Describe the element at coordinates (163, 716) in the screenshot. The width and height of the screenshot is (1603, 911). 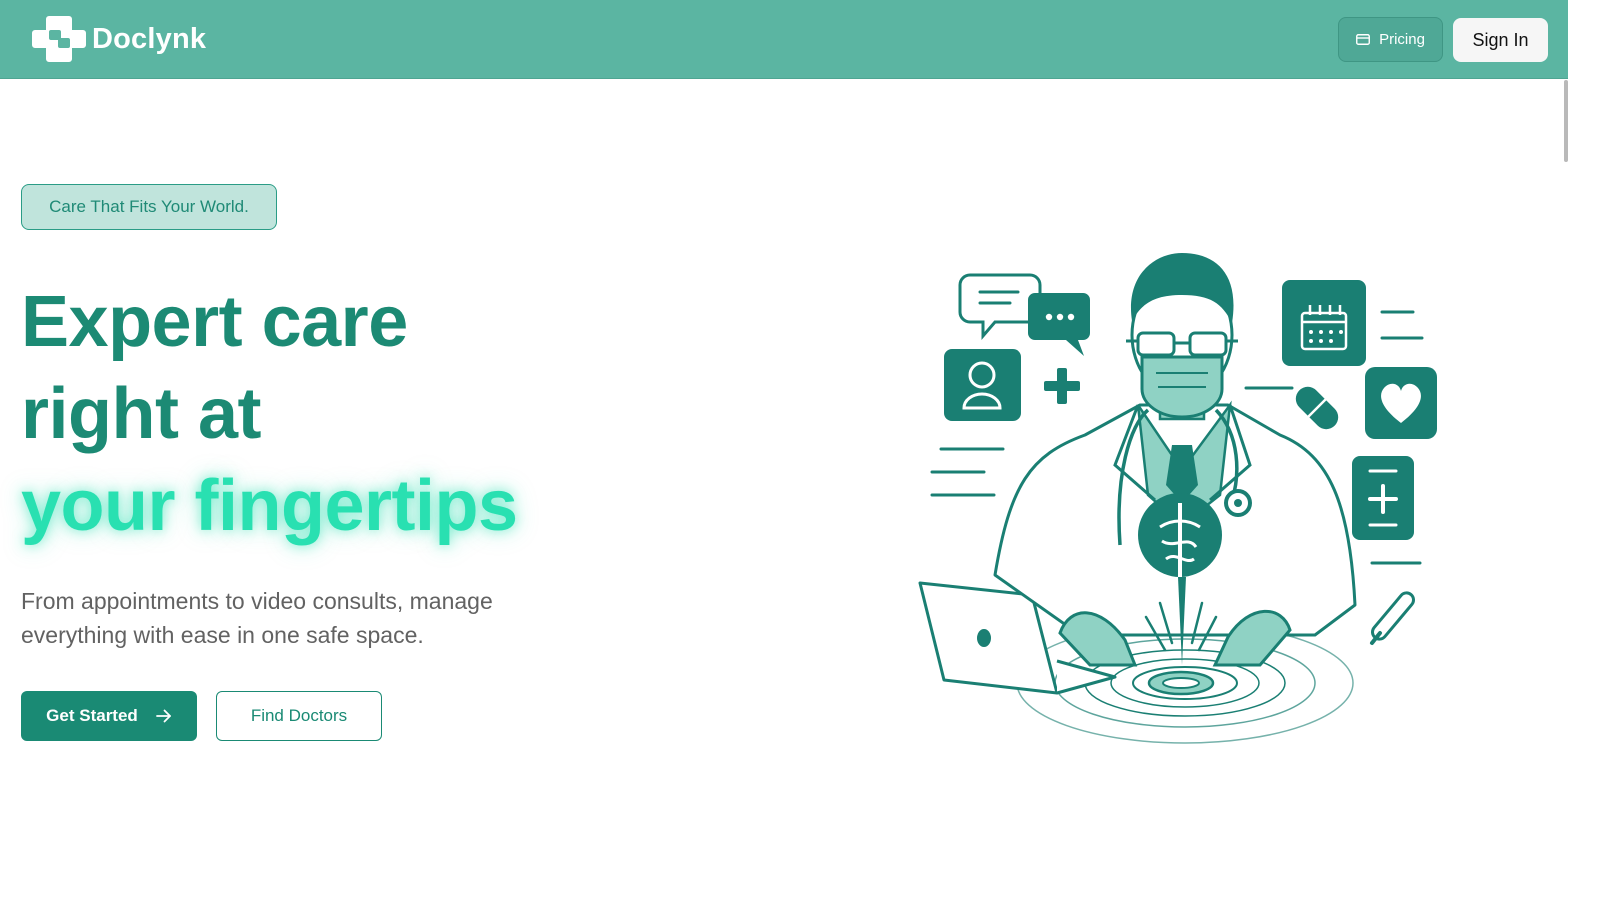
I see `arrow-right-icon` at that location.